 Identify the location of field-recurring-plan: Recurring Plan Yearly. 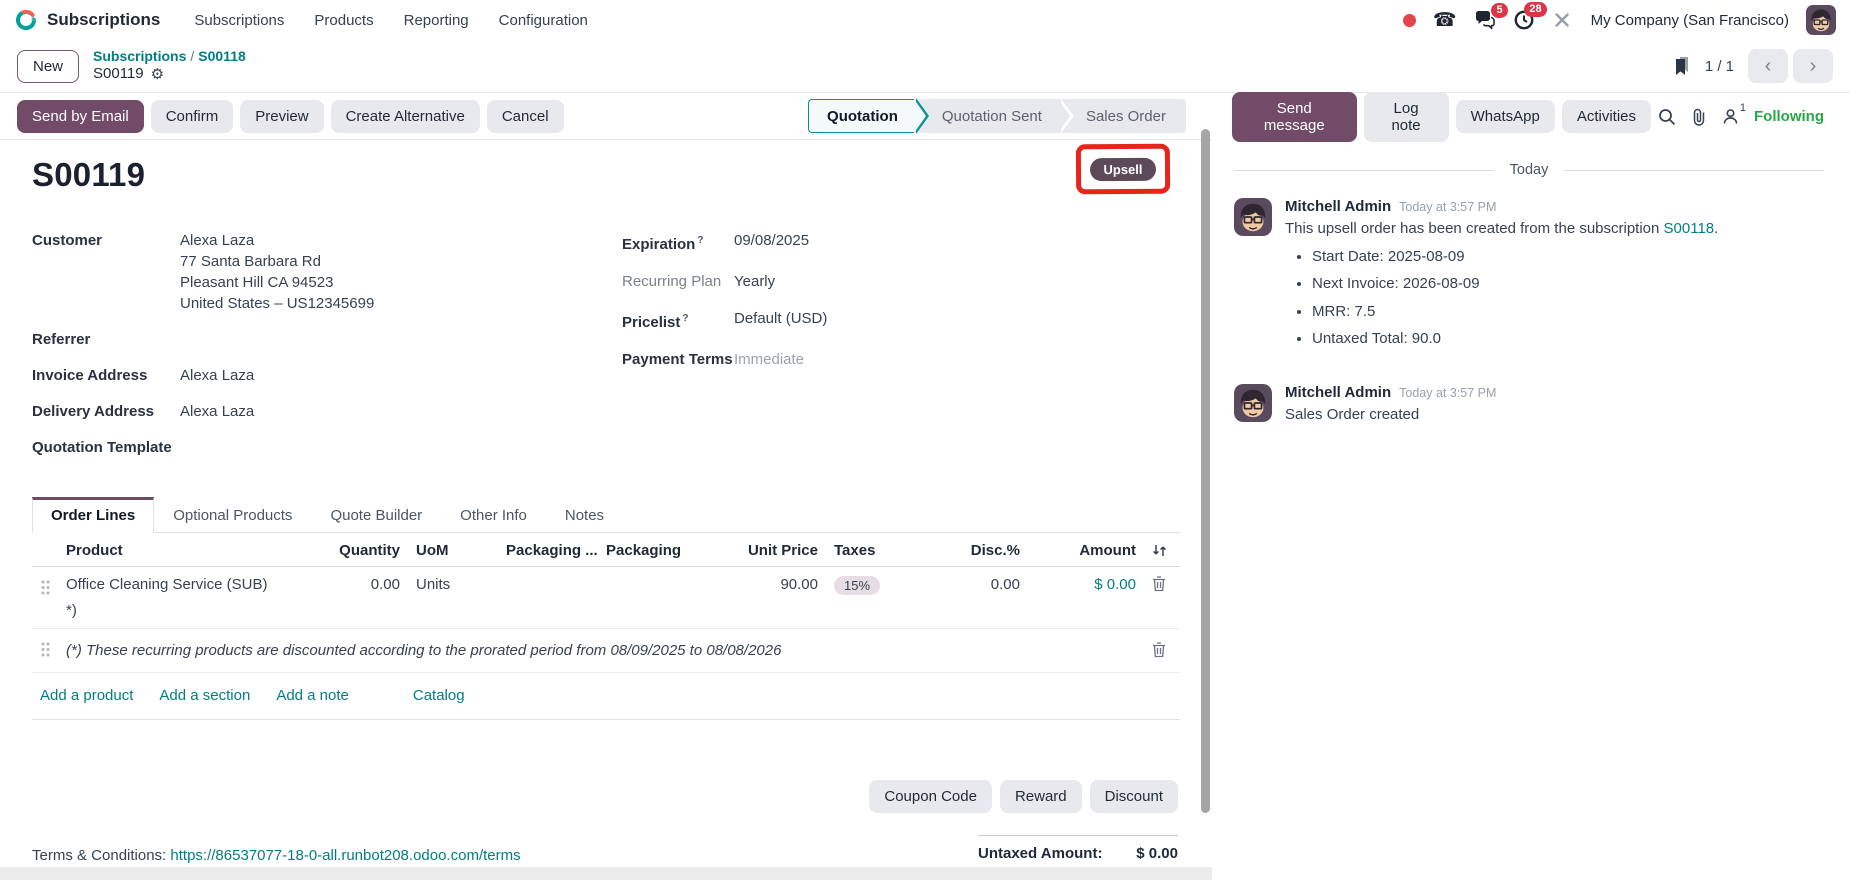
(699, 281).